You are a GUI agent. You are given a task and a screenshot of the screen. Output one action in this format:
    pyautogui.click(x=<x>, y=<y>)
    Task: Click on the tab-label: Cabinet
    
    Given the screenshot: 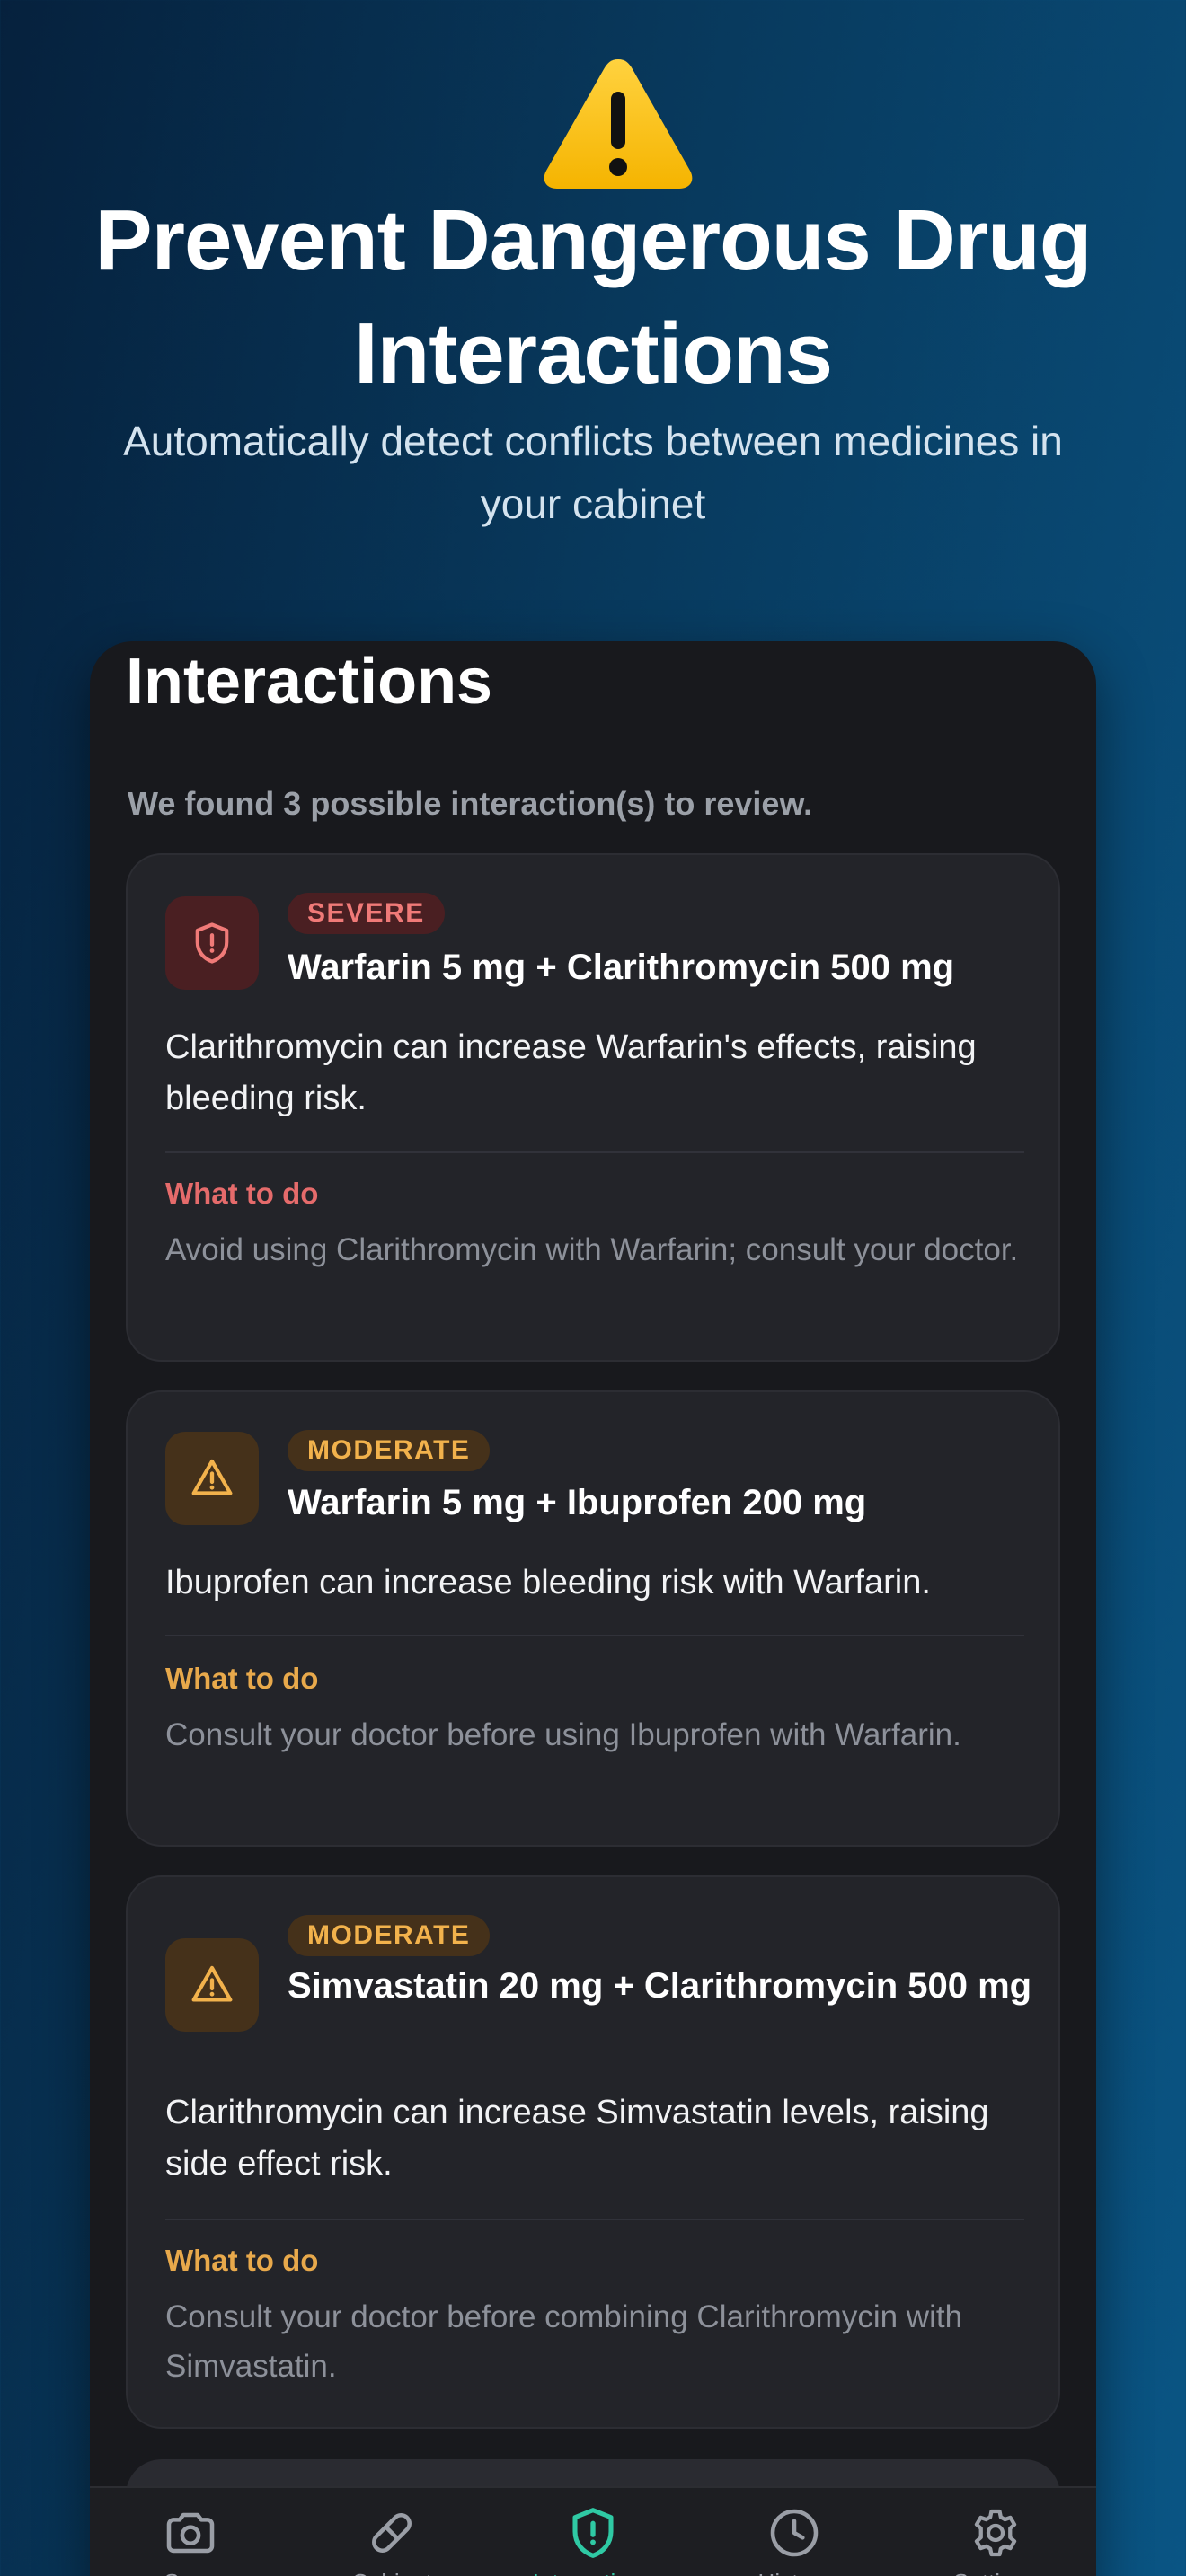 What is the action you would take?
    pyautogui.click(x=391, y=2572)
    